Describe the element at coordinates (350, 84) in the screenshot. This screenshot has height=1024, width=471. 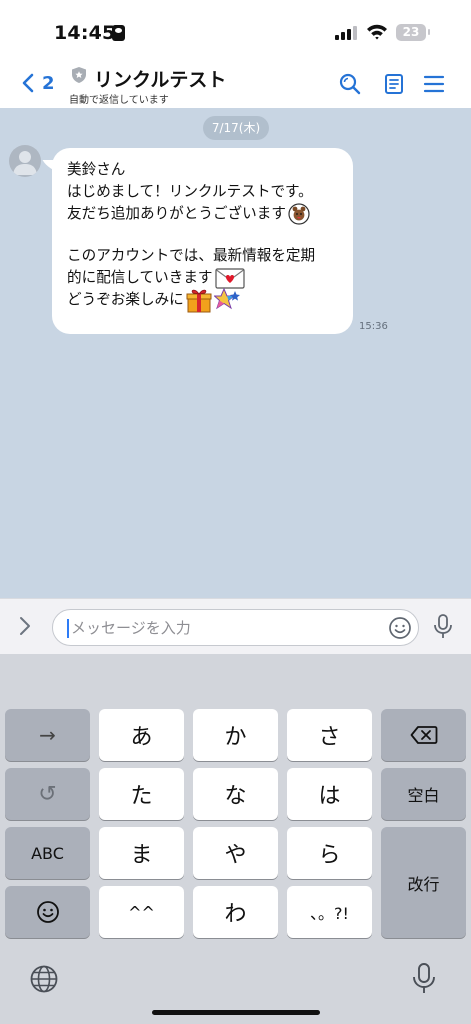
I see `search-icon` at that location.